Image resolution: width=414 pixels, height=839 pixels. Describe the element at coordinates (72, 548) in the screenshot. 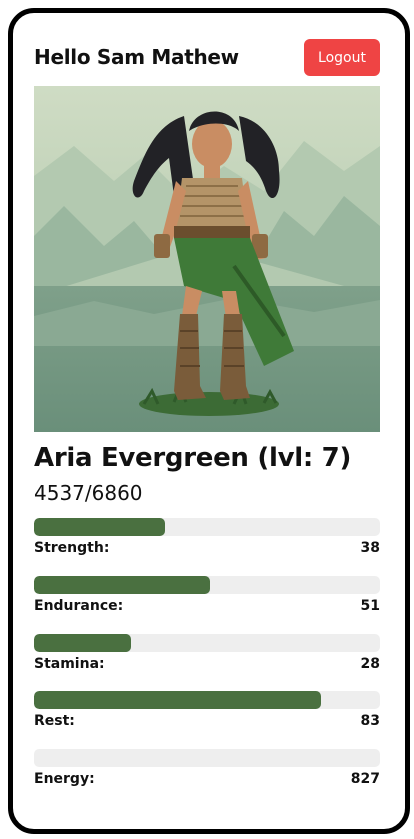

I see `stat-label: Strength:` at that location.